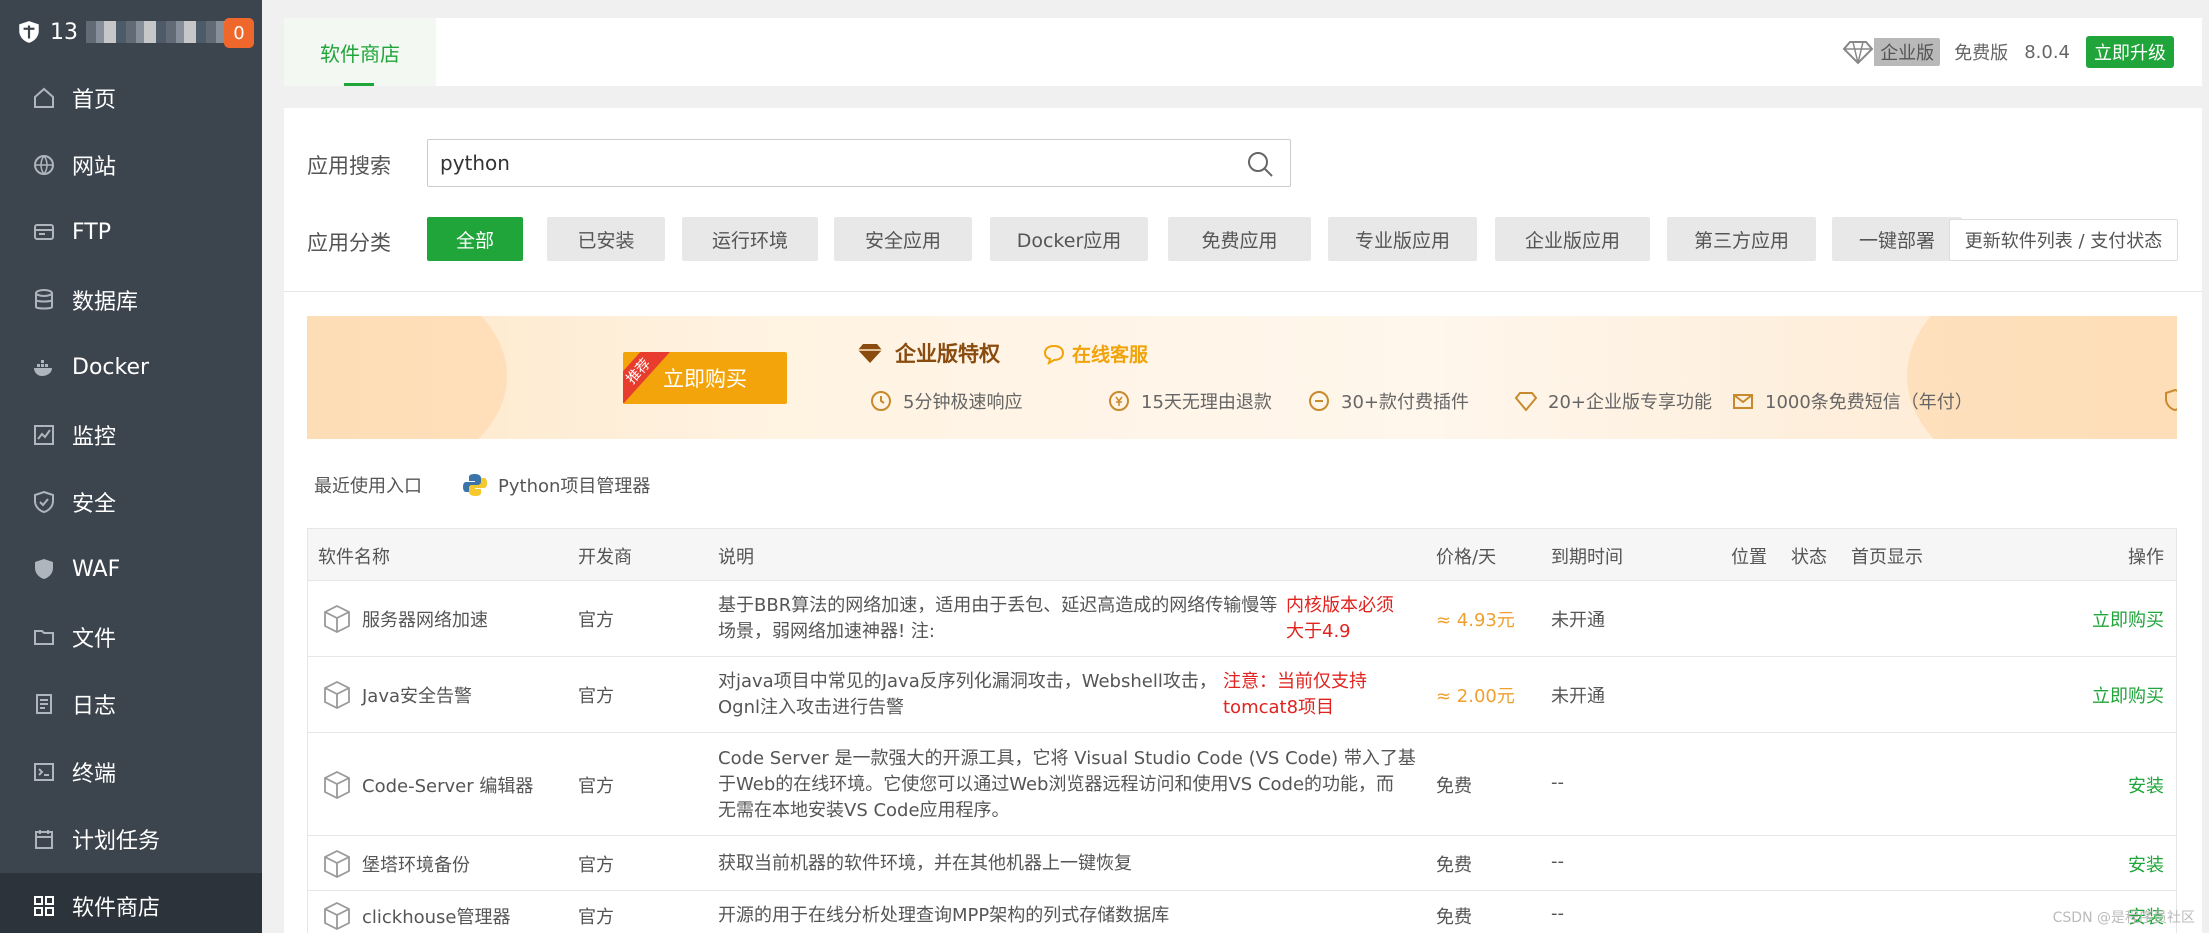  Describe the element at coordinates (417, 696) in the screenshot. I see `software-name-label: Java安全告警` at that location.